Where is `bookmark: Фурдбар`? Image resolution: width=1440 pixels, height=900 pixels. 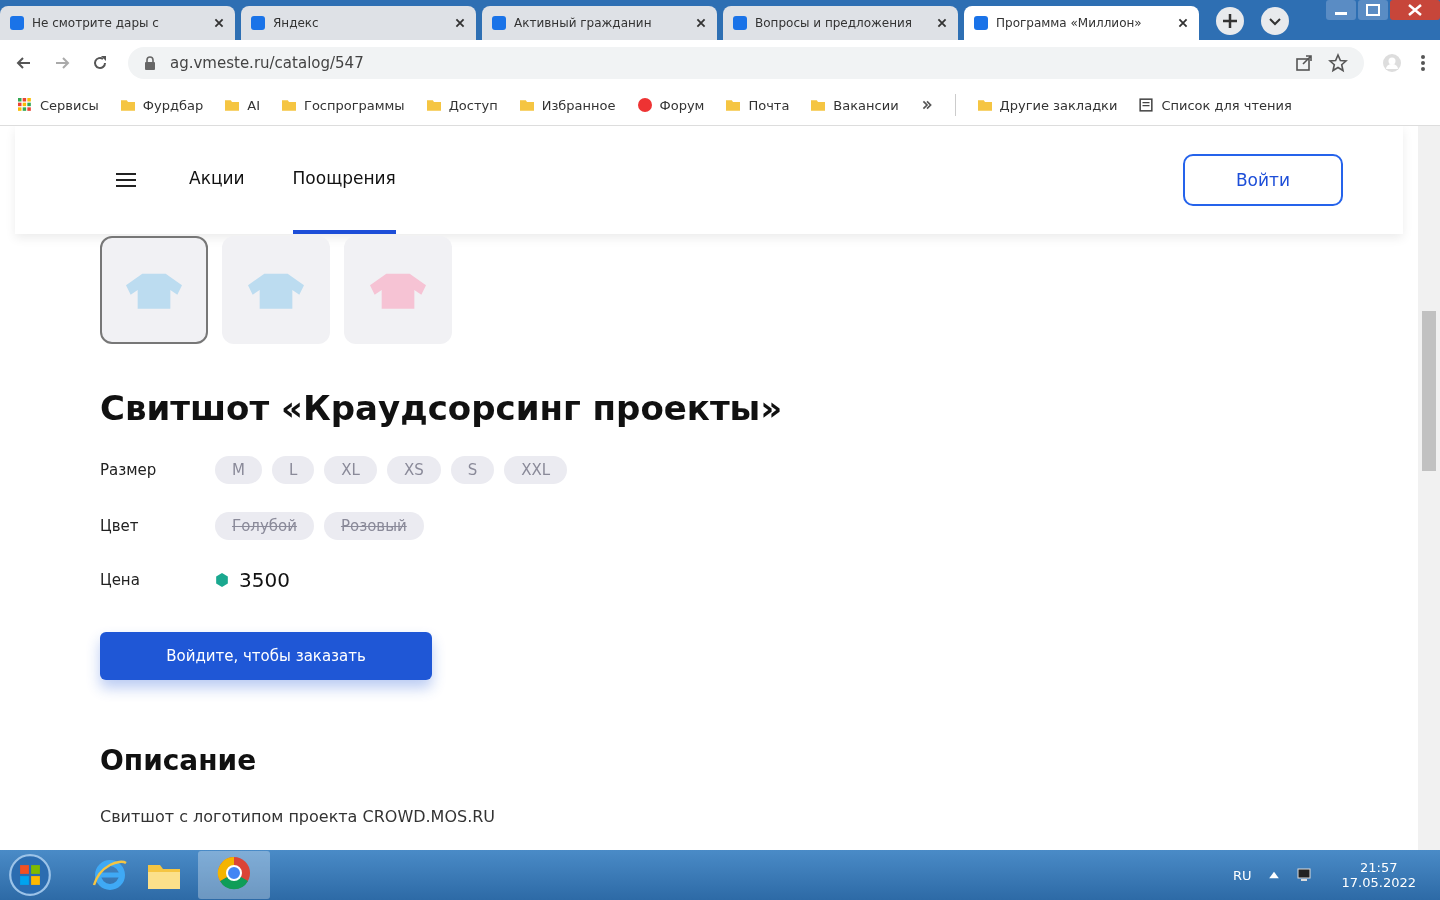 bookmark: Фурдбар is located at coordinates (162, 105).